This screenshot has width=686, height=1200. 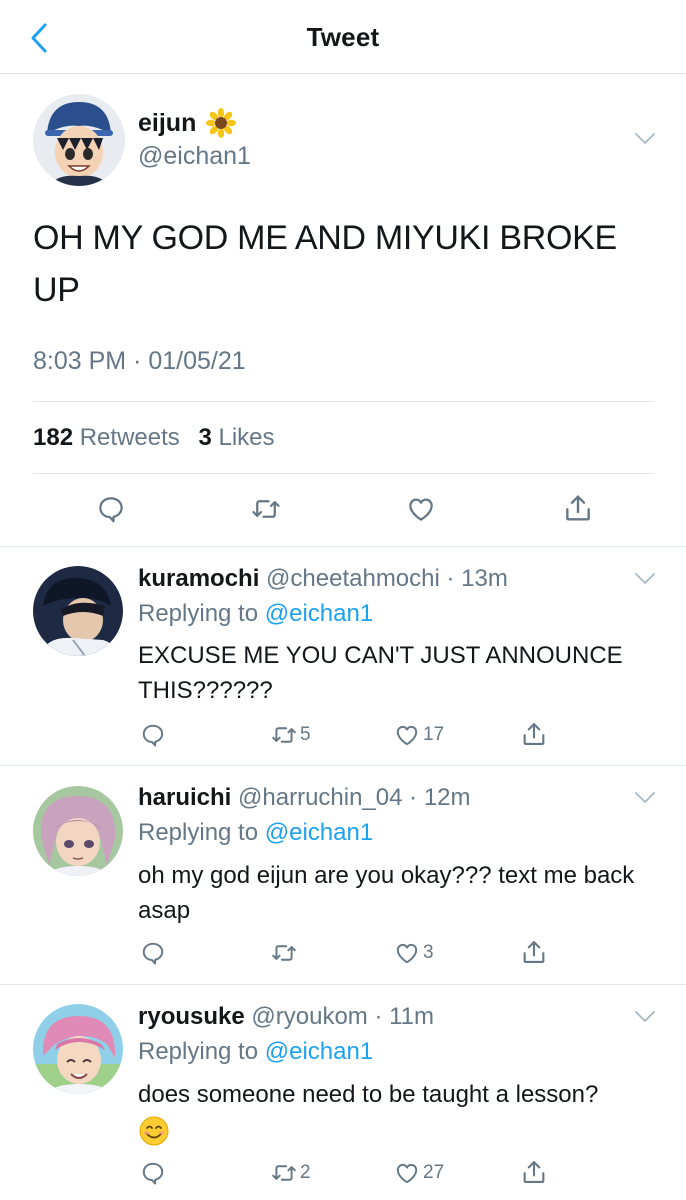 I want to click on like-button: 27, so click(x=418, y=1173).